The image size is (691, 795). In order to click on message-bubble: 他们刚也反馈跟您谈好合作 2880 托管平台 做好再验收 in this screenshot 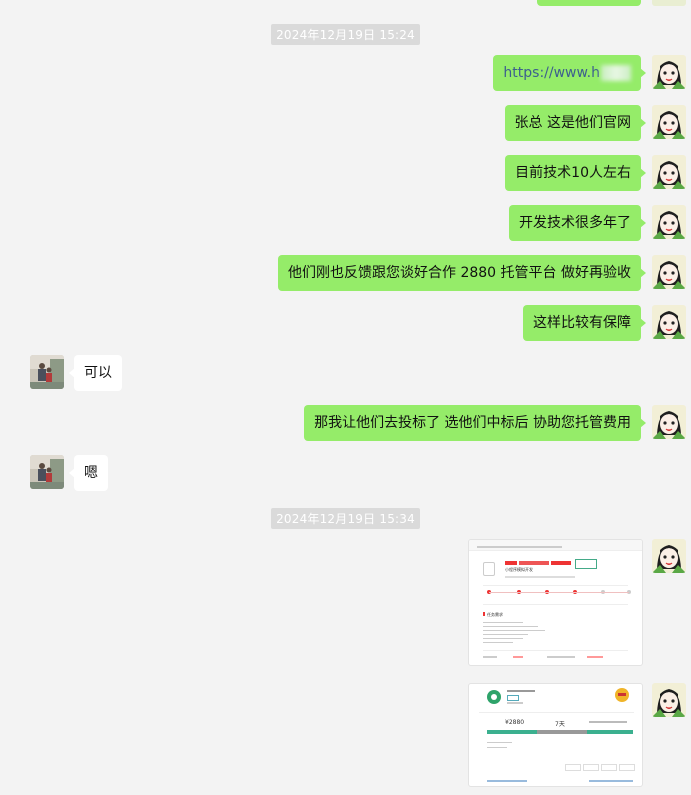, I will do `click(462, 273)`.